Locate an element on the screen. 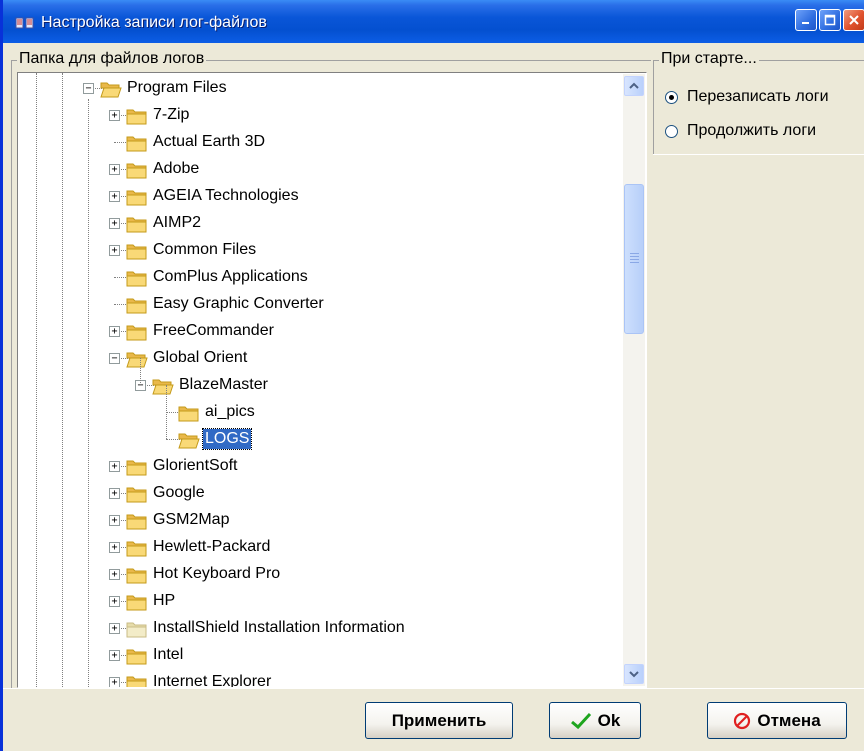 Image resolution: width=864 pixels, height=751 pixels. tree-item-label: InstallShield Installation Information is located at coordinates (279, 628).